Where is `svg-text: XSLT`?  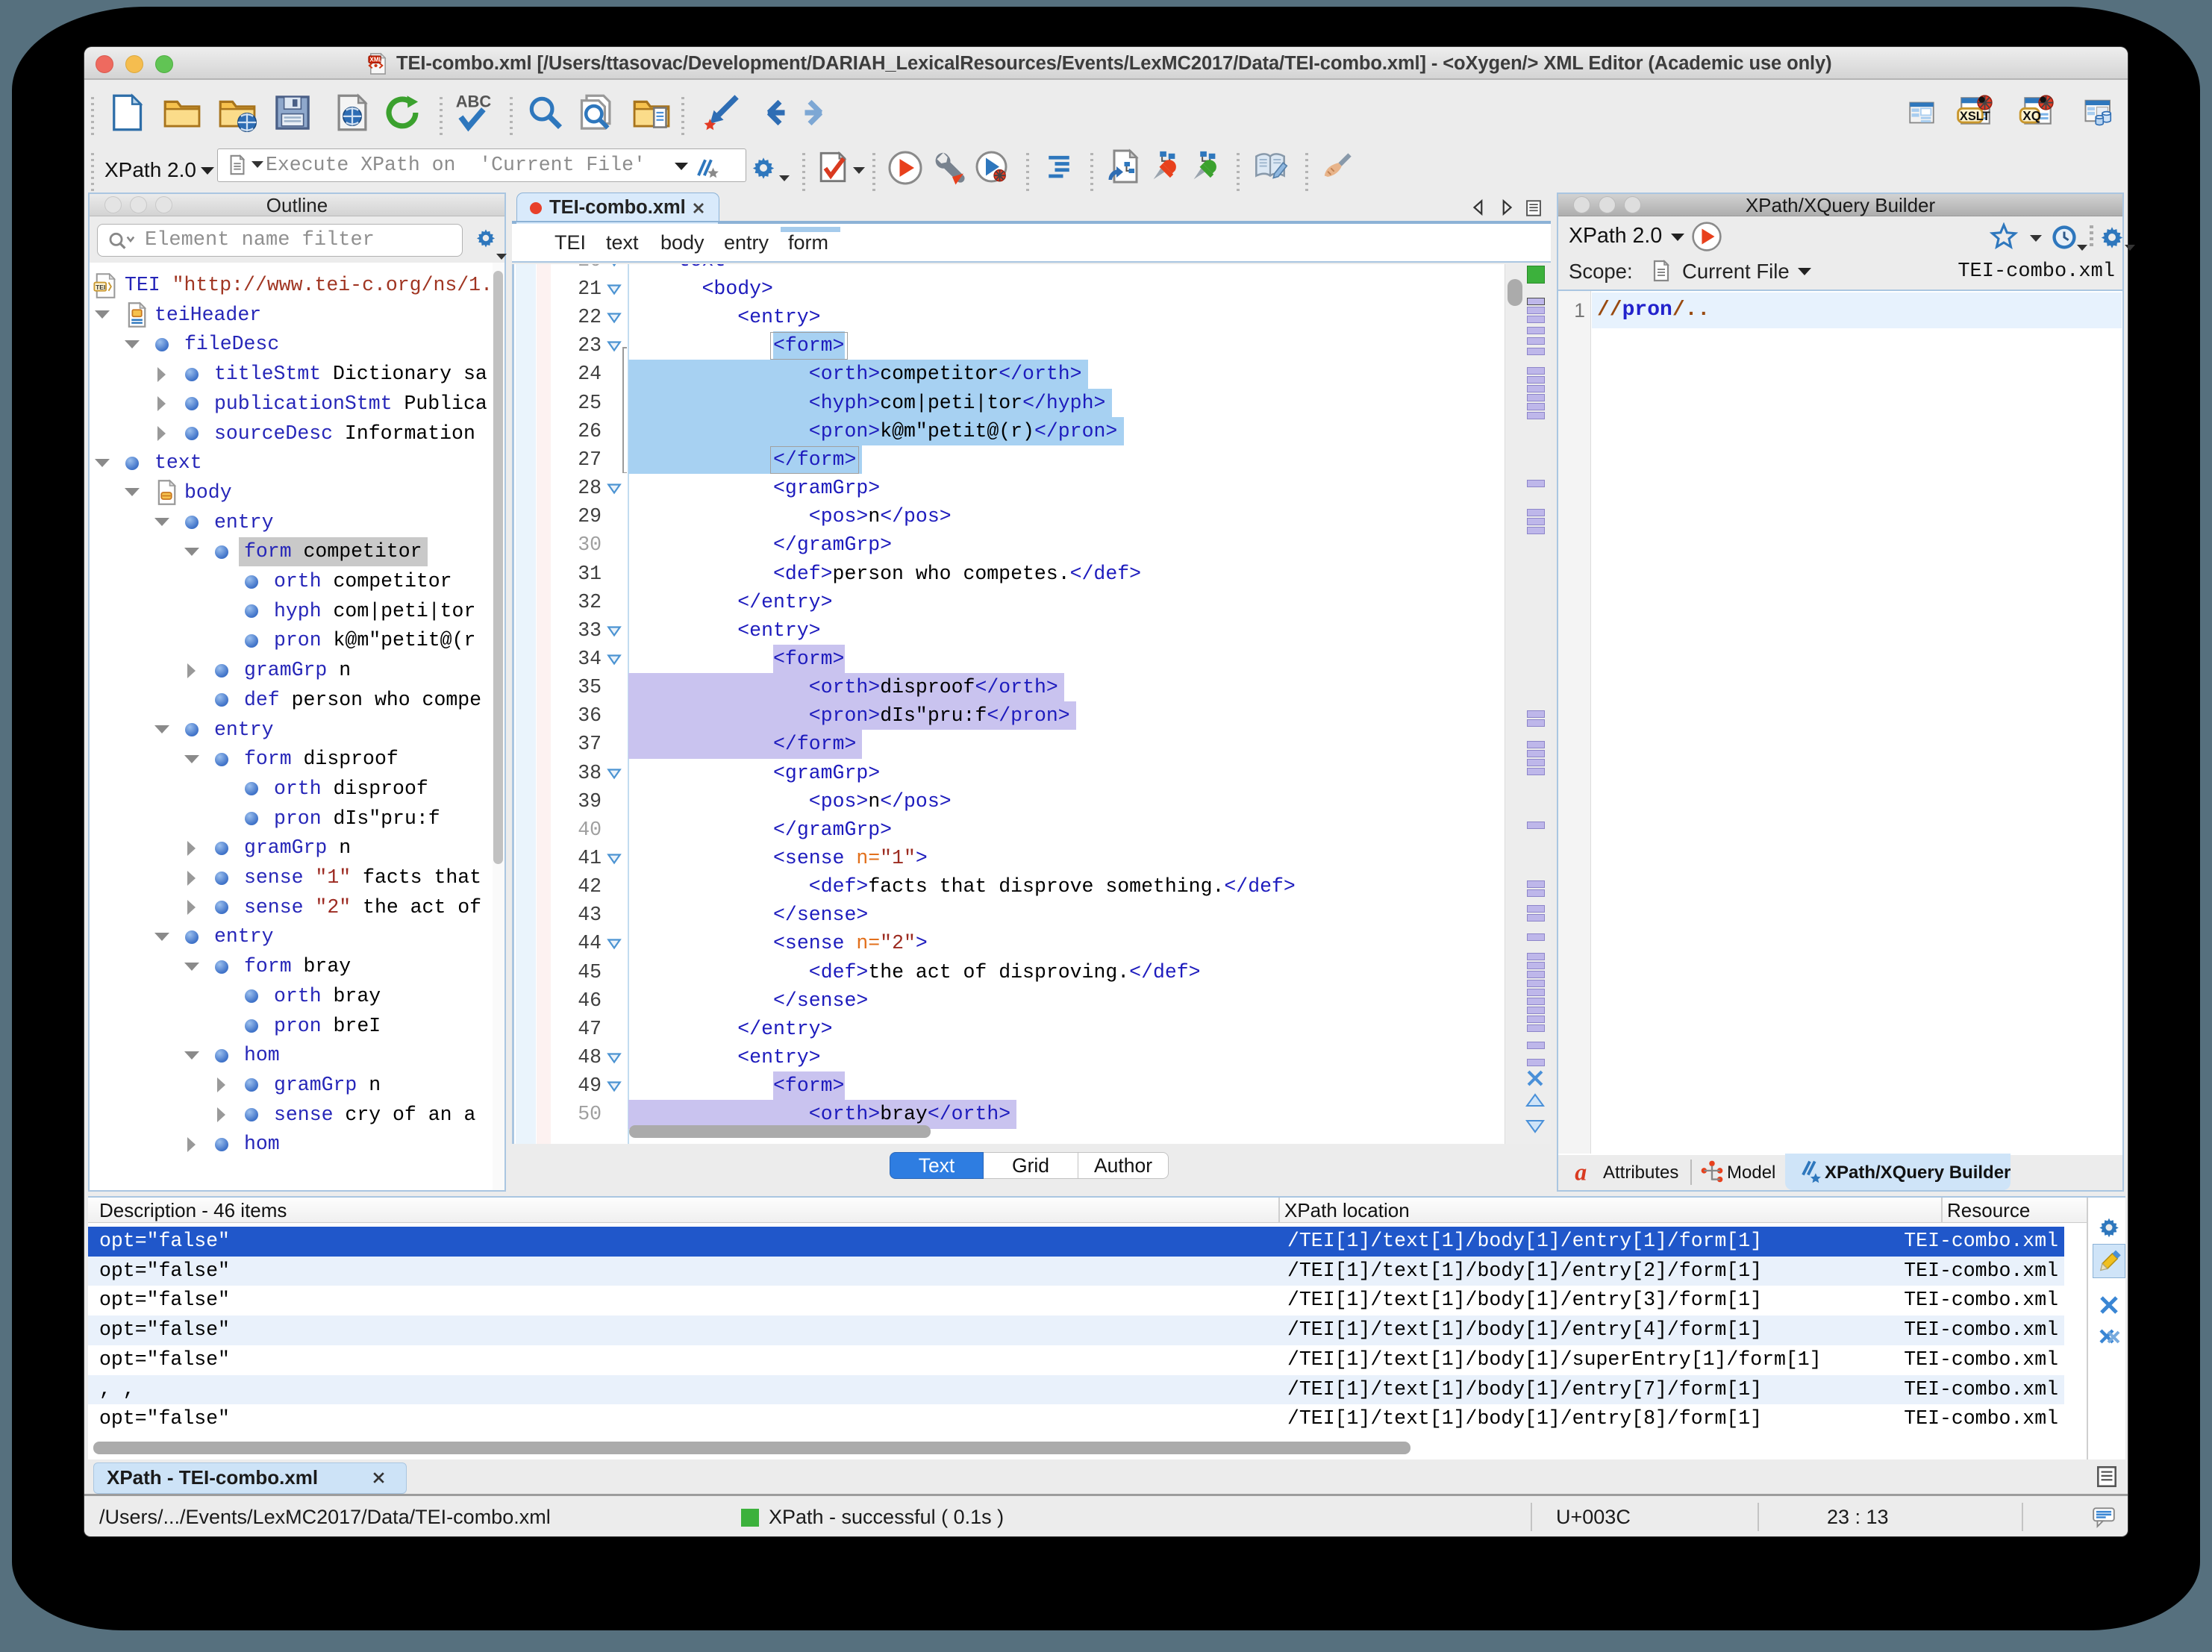 svg-text: XSLT is located at coordinates (1975, 116).